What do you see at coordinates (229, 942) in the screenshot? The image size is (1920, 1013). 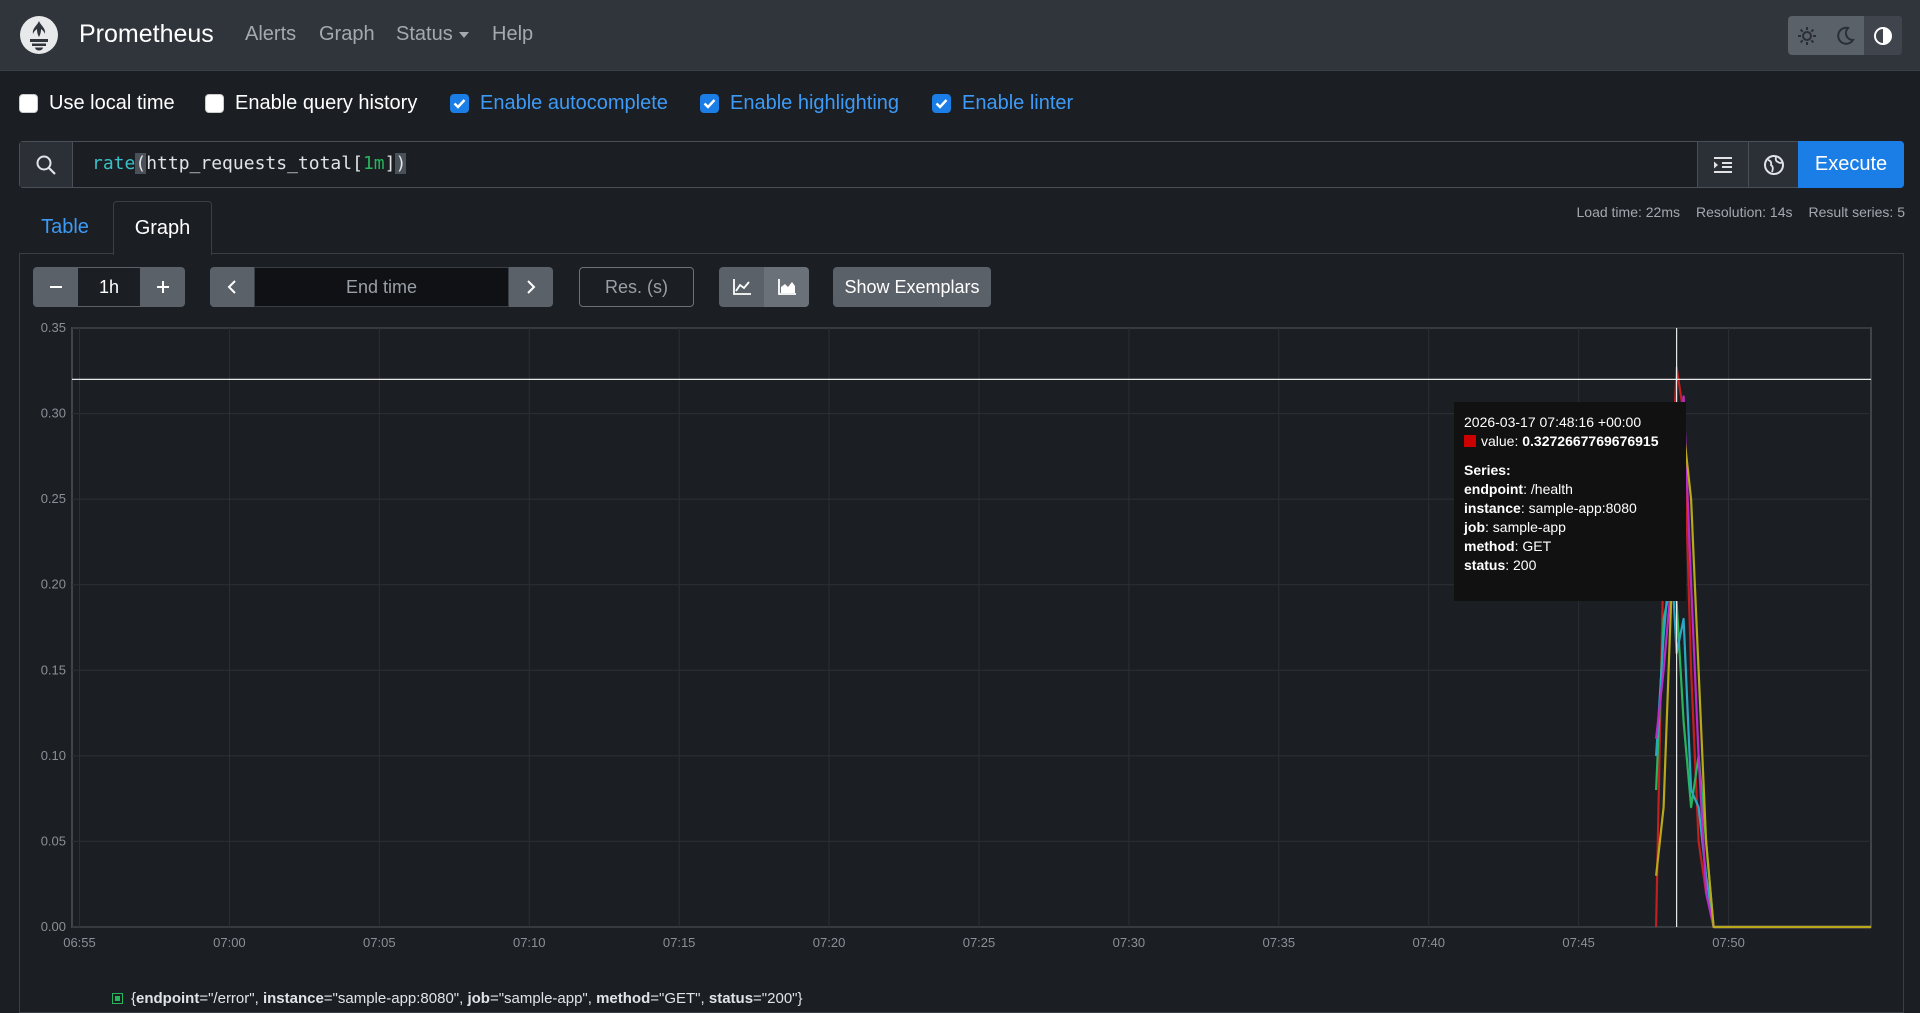 I see `x-tick-label: 07:00` at bounding box center [229, 942].